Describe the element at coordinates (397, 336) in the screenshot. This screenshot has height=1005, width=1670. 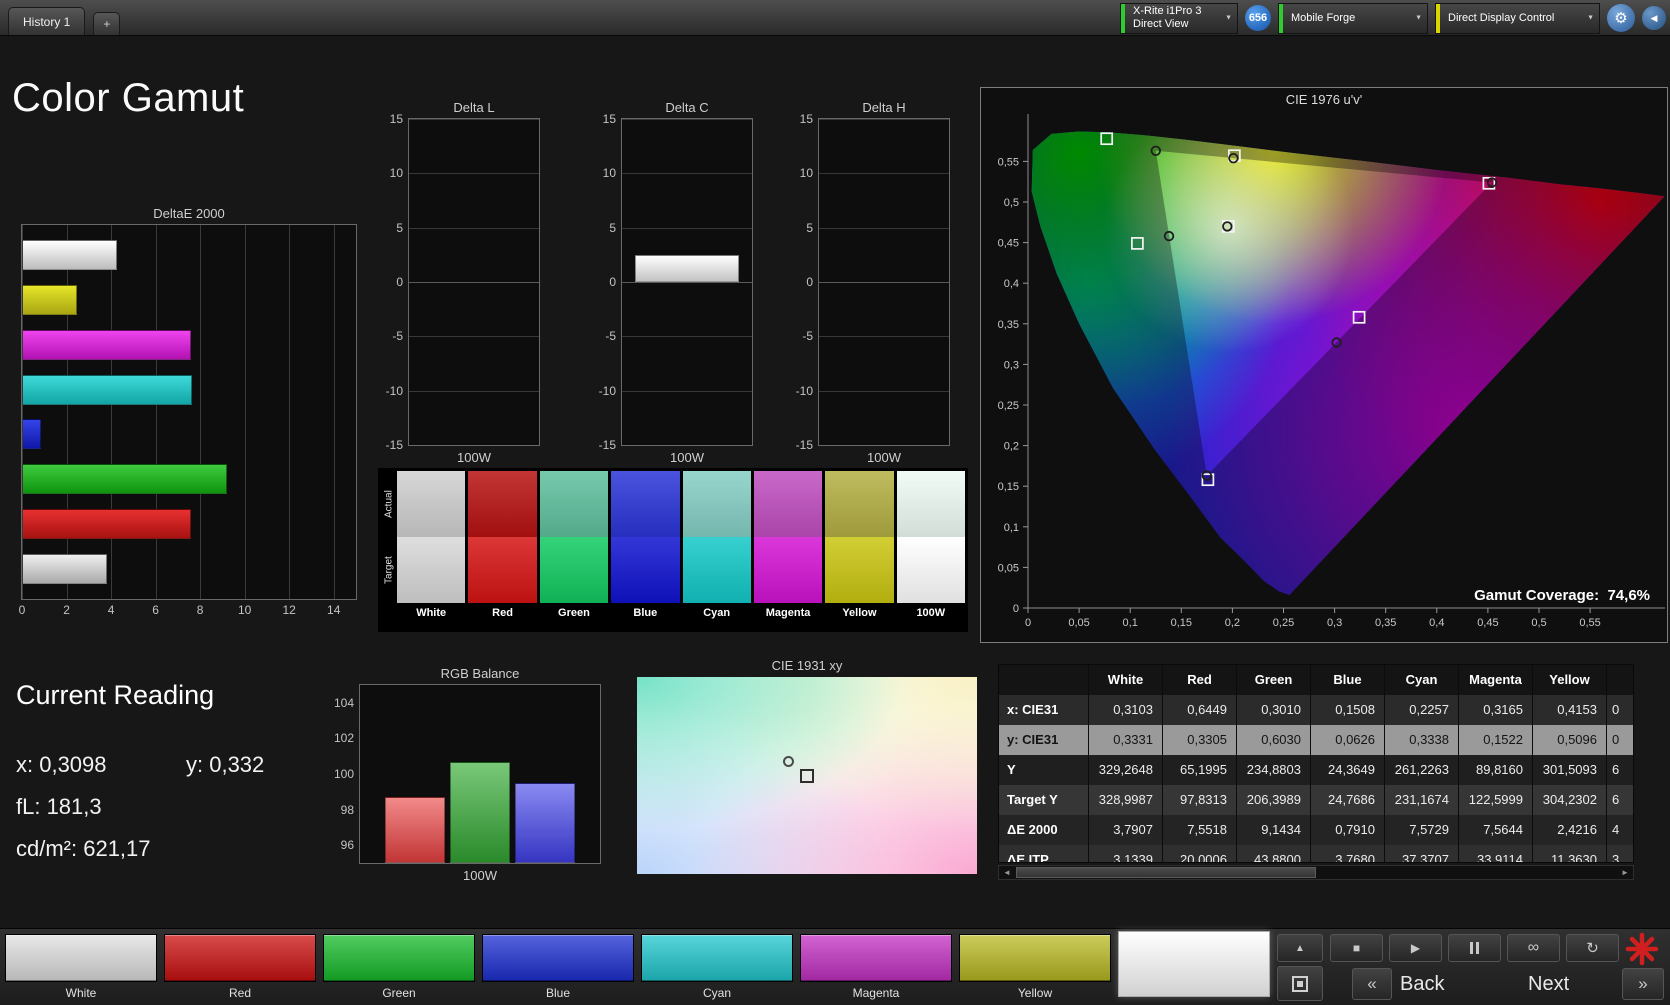
I see `axis-tick-label: -5` at that location.